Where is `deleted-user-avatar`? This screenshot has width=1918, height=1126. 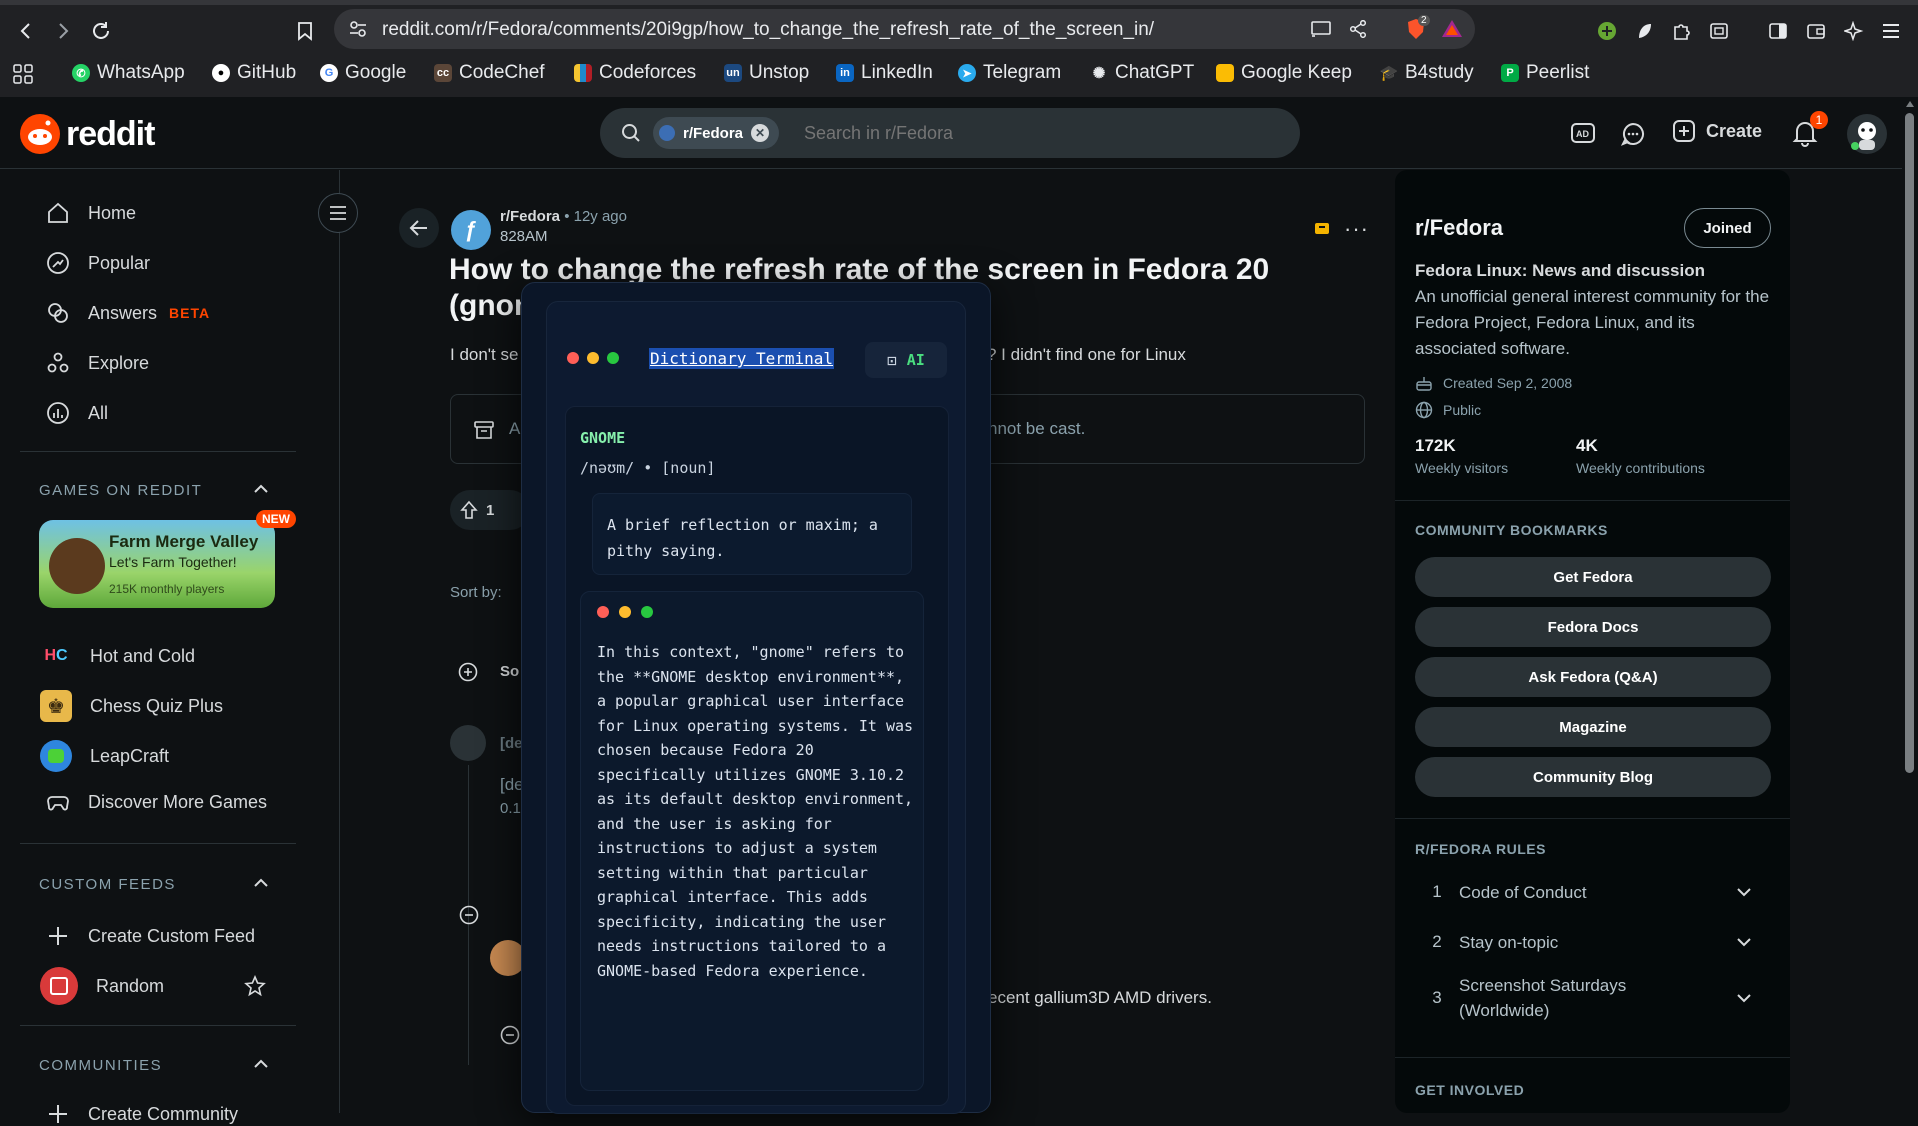
deleted-user-avatar is located at coordinates (468, 743).